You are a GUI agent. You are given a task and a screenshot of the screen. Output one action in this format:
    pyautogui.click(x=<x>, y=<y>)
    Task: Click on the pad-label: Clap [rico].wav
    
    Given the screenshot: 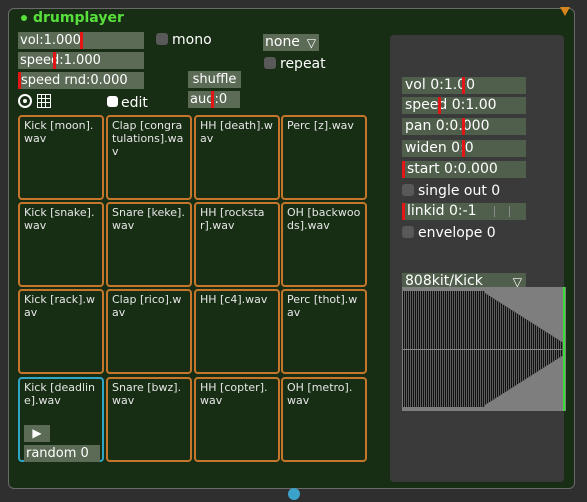 What is the action you would take?
    pyautogui.click(x=147, y=306)
    